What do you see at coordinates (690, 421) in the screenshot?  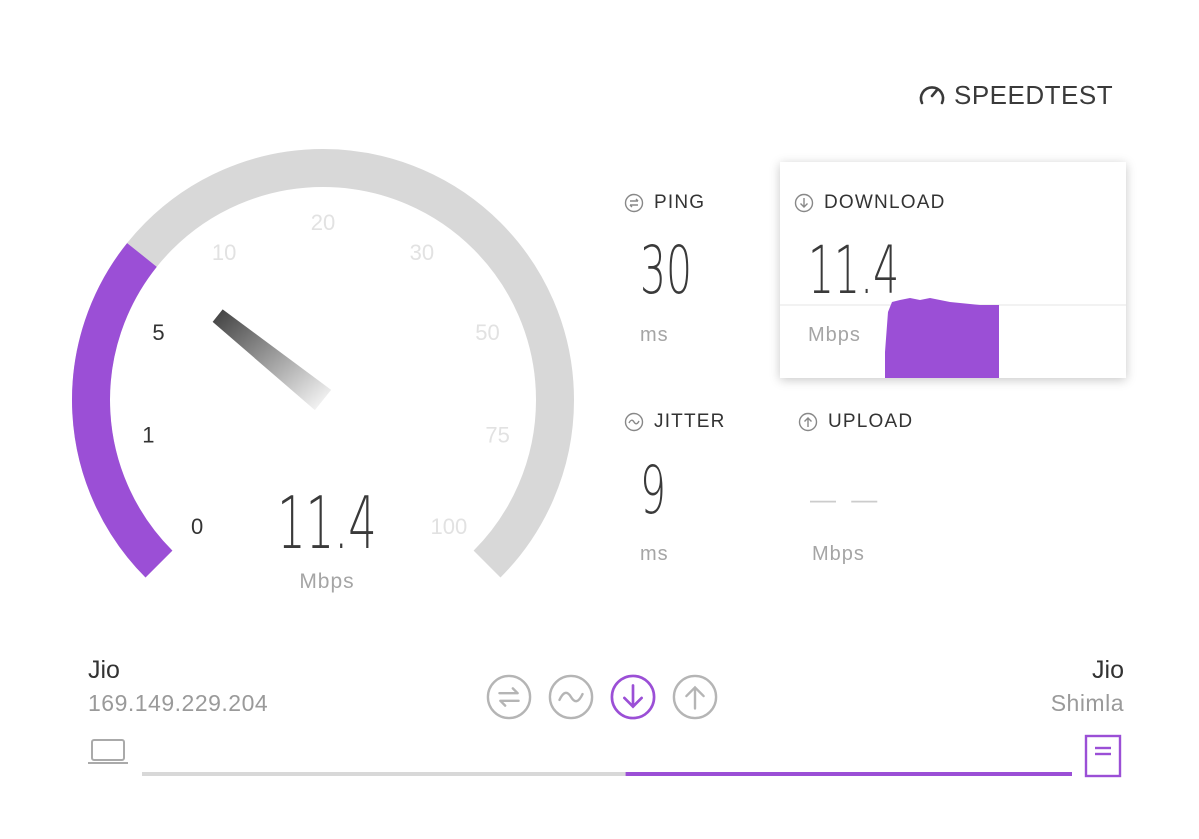 I see `jitter-label-text: JITTER` at bounding box center [690, 421].